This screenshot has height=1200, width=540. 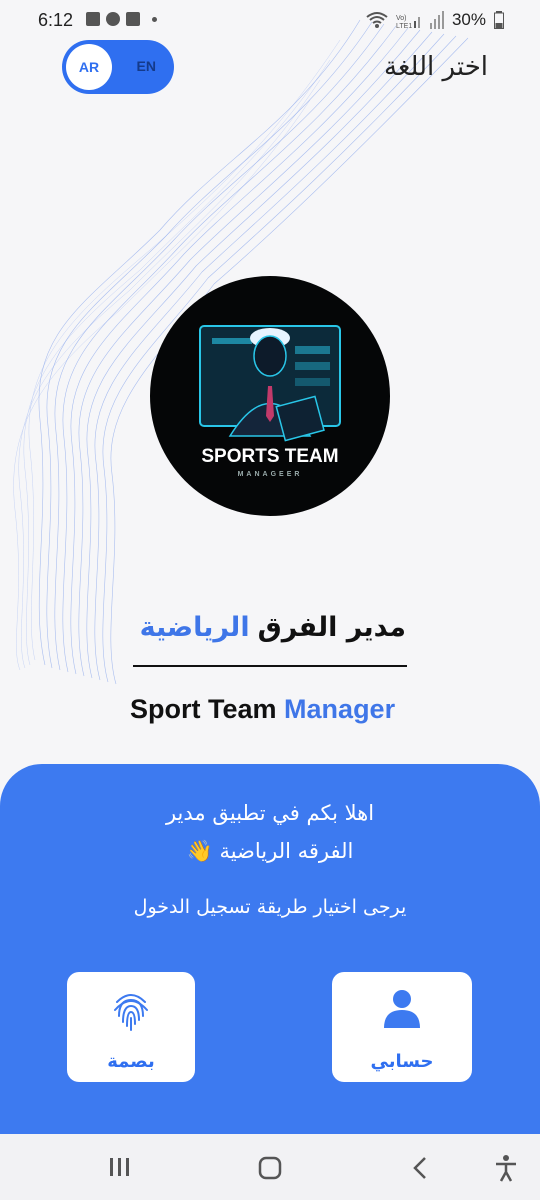 What do you see at coordinates (133, 19) in the screenshot?
I see `news-icon` at bounding box center [133, 19].